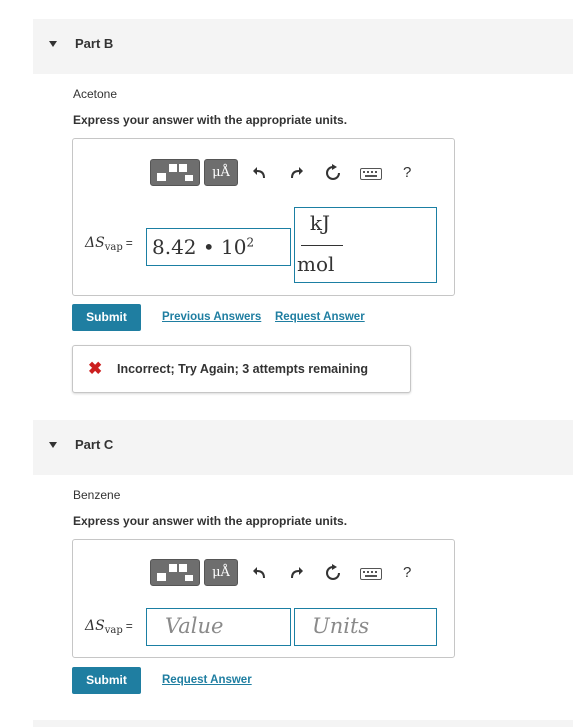 The image size is (573, 727). Describe the element at coordinates (106, 680) in the screenshot. I see `part-c-submit-button: Submit` at that location.